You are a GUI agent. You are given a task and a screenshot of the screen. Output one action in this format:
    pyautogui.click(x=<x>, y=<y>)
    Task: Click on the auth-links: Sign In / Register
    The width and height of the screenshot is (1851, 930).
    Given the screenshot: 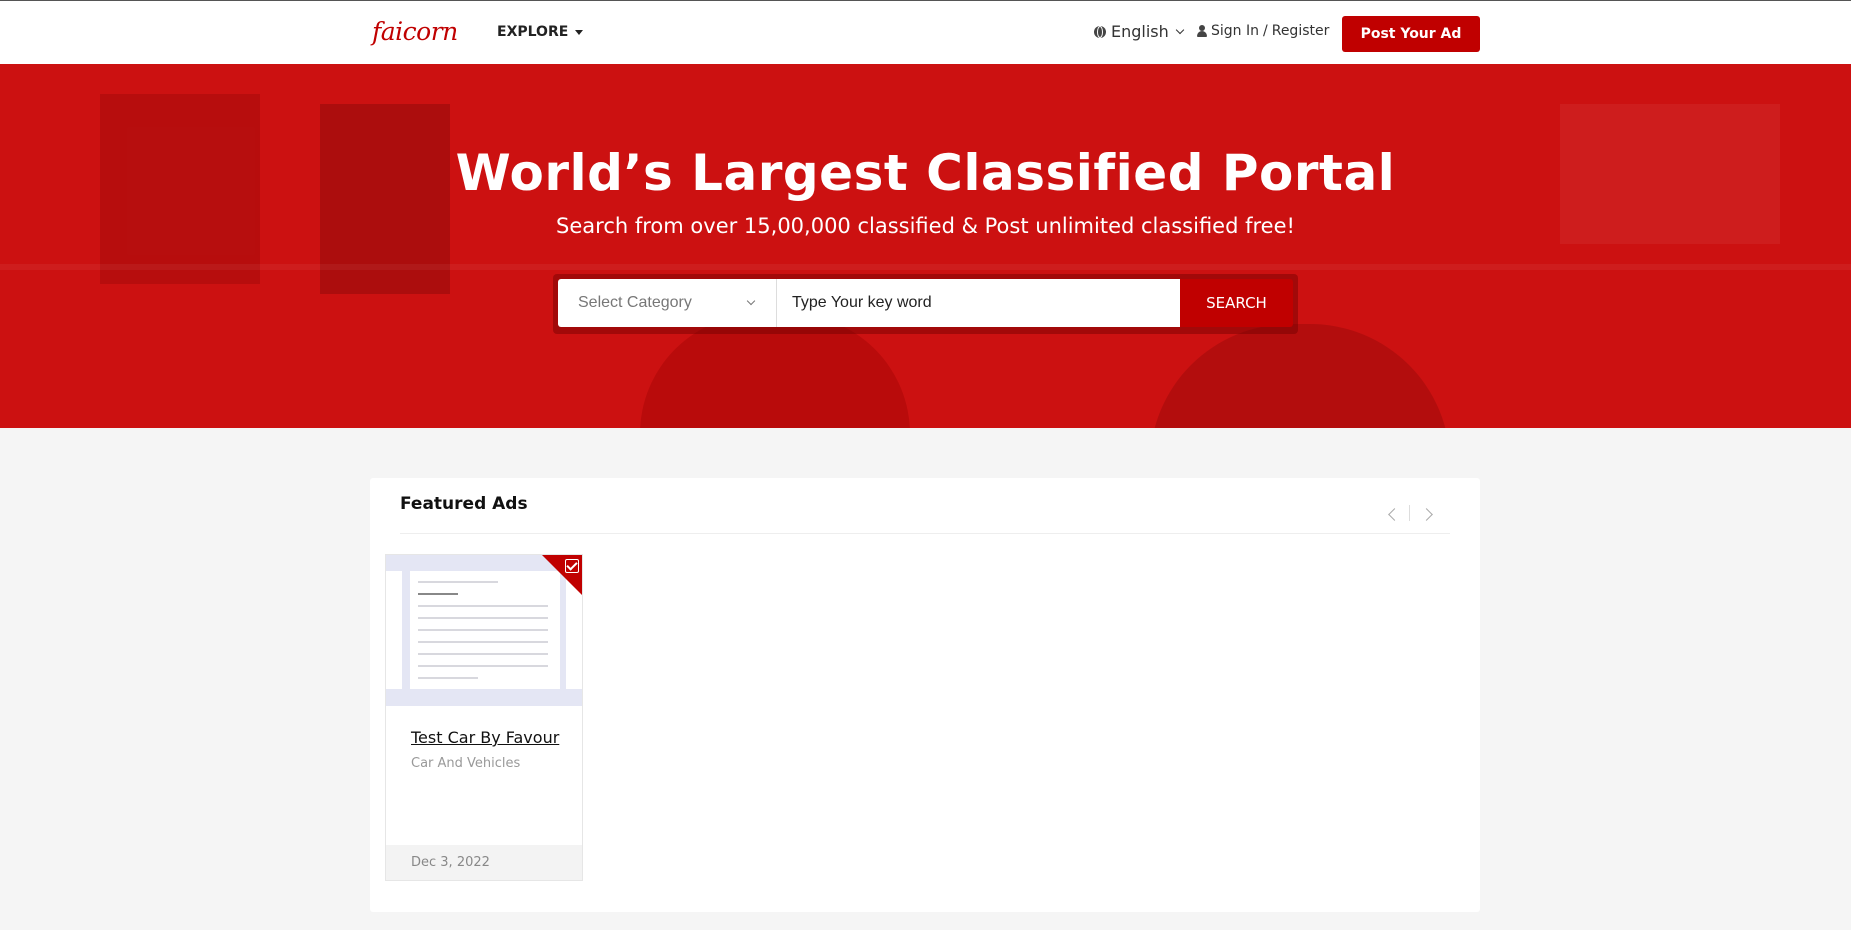 What is the action you would take?
    pyautogui.click(x=1263, y=31)
    